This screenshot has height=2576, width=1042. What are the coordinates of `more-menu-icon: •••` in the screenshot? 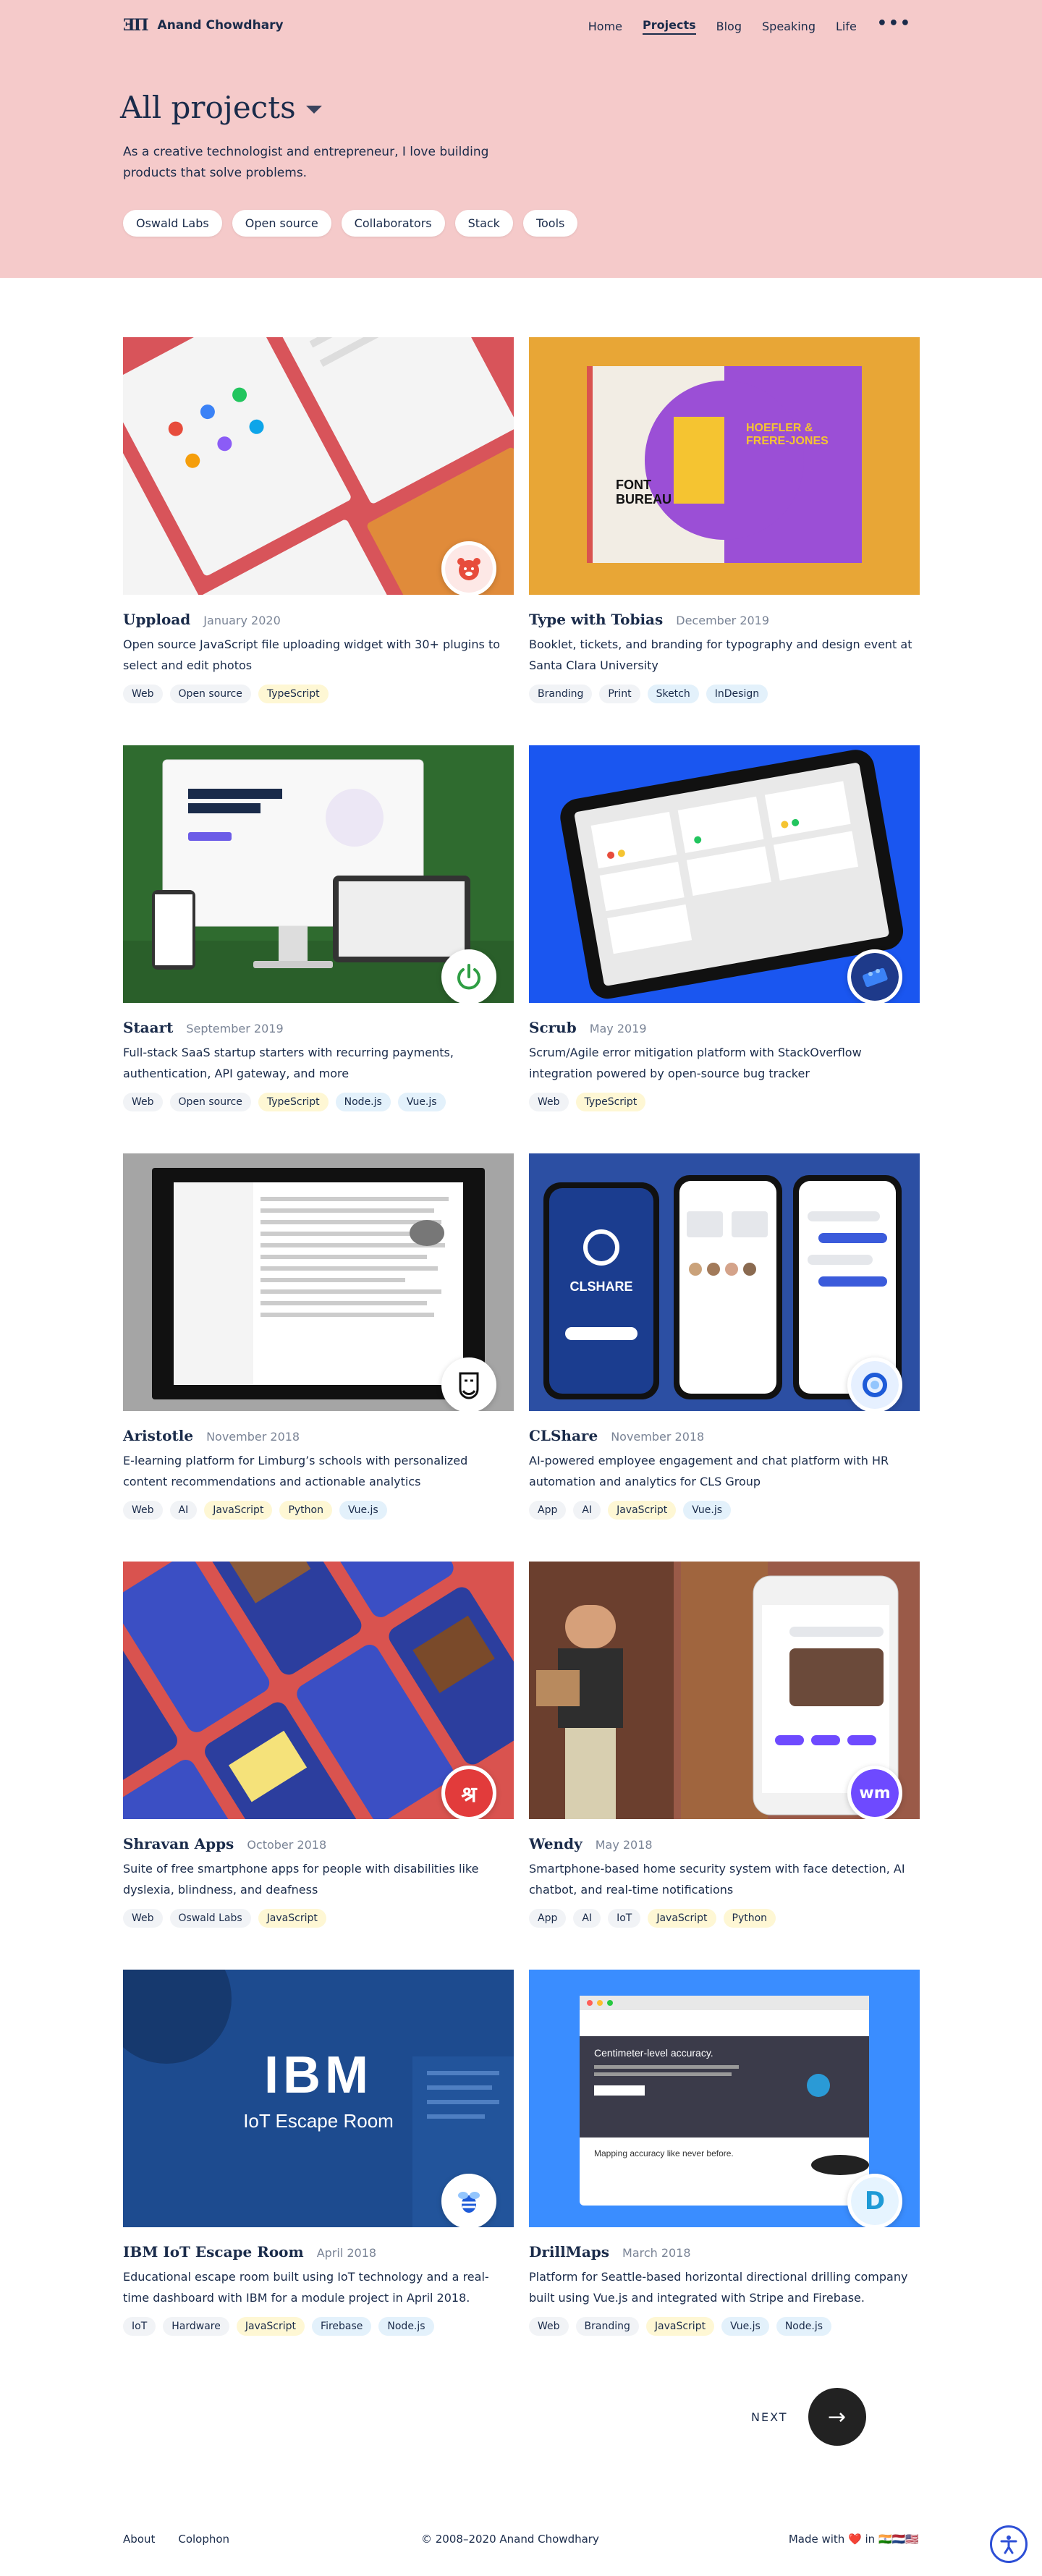 It's located at (894, 23).